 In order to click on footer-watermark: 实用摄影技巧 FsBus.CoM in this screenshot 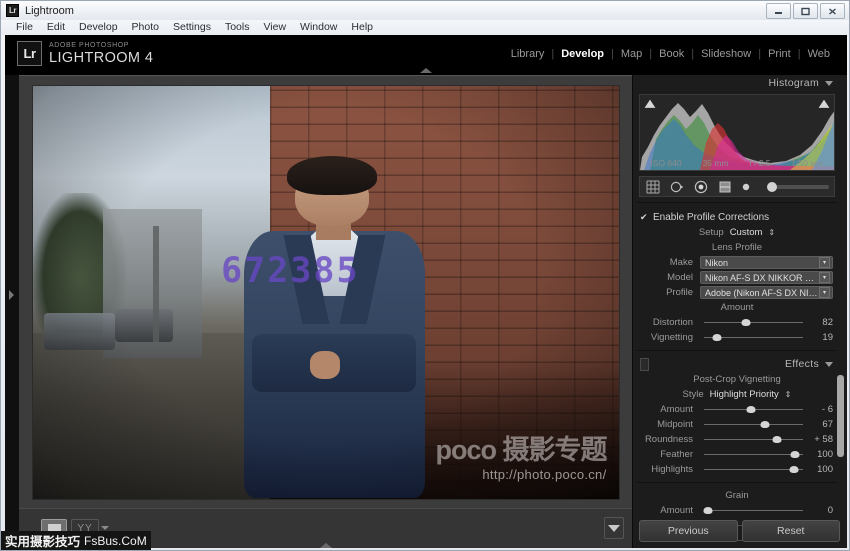, I will do `click(76, 540)`.